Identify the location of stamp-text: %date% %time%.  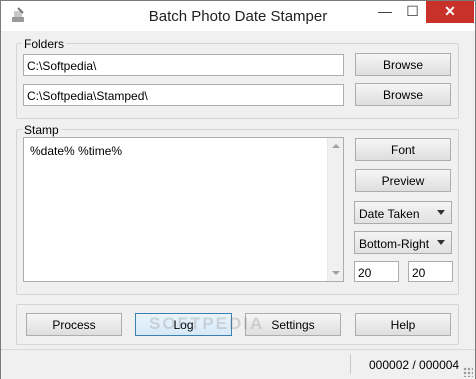
(76, 151).